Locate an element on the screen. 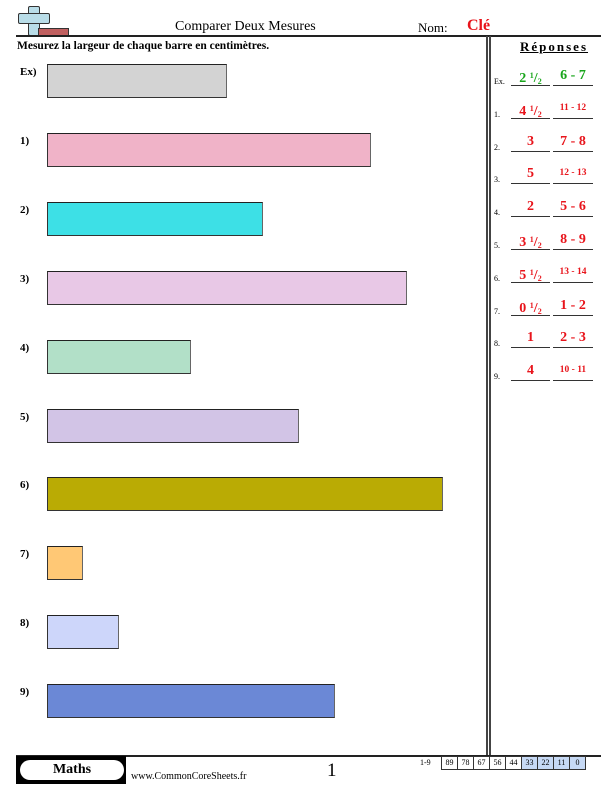 Image resolution: width=612 pixels, height=792 pixels. answer-range: 13 - 14 is located at coordinates (573, 273).